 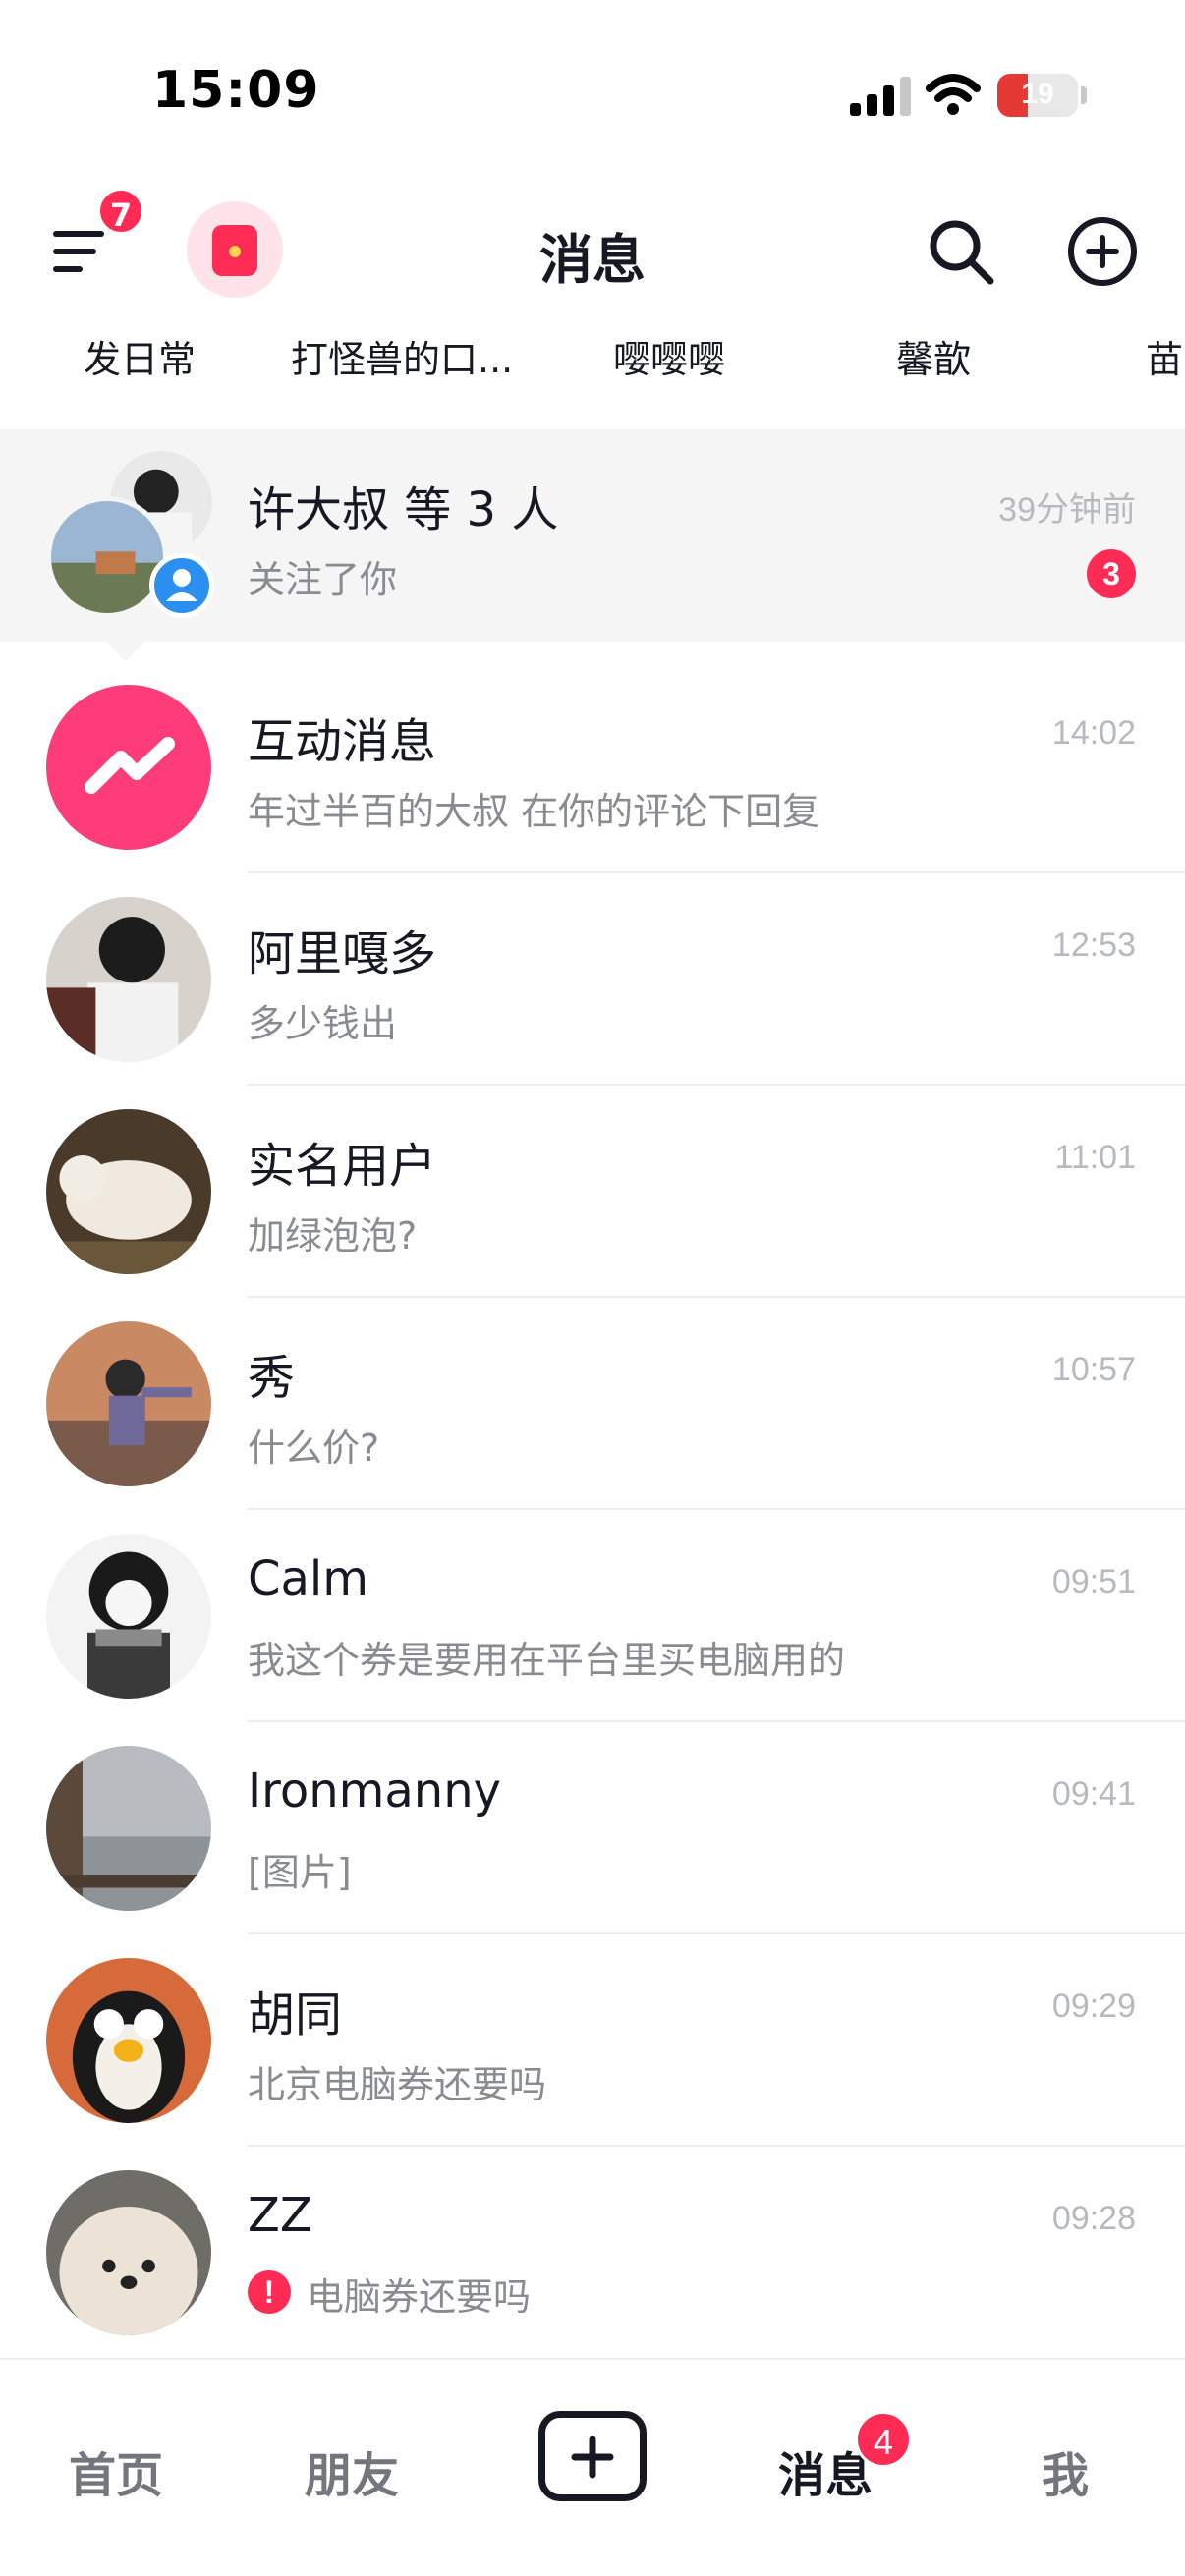 I want to click on message-name: 互动消息, so click(x=343, y=741).